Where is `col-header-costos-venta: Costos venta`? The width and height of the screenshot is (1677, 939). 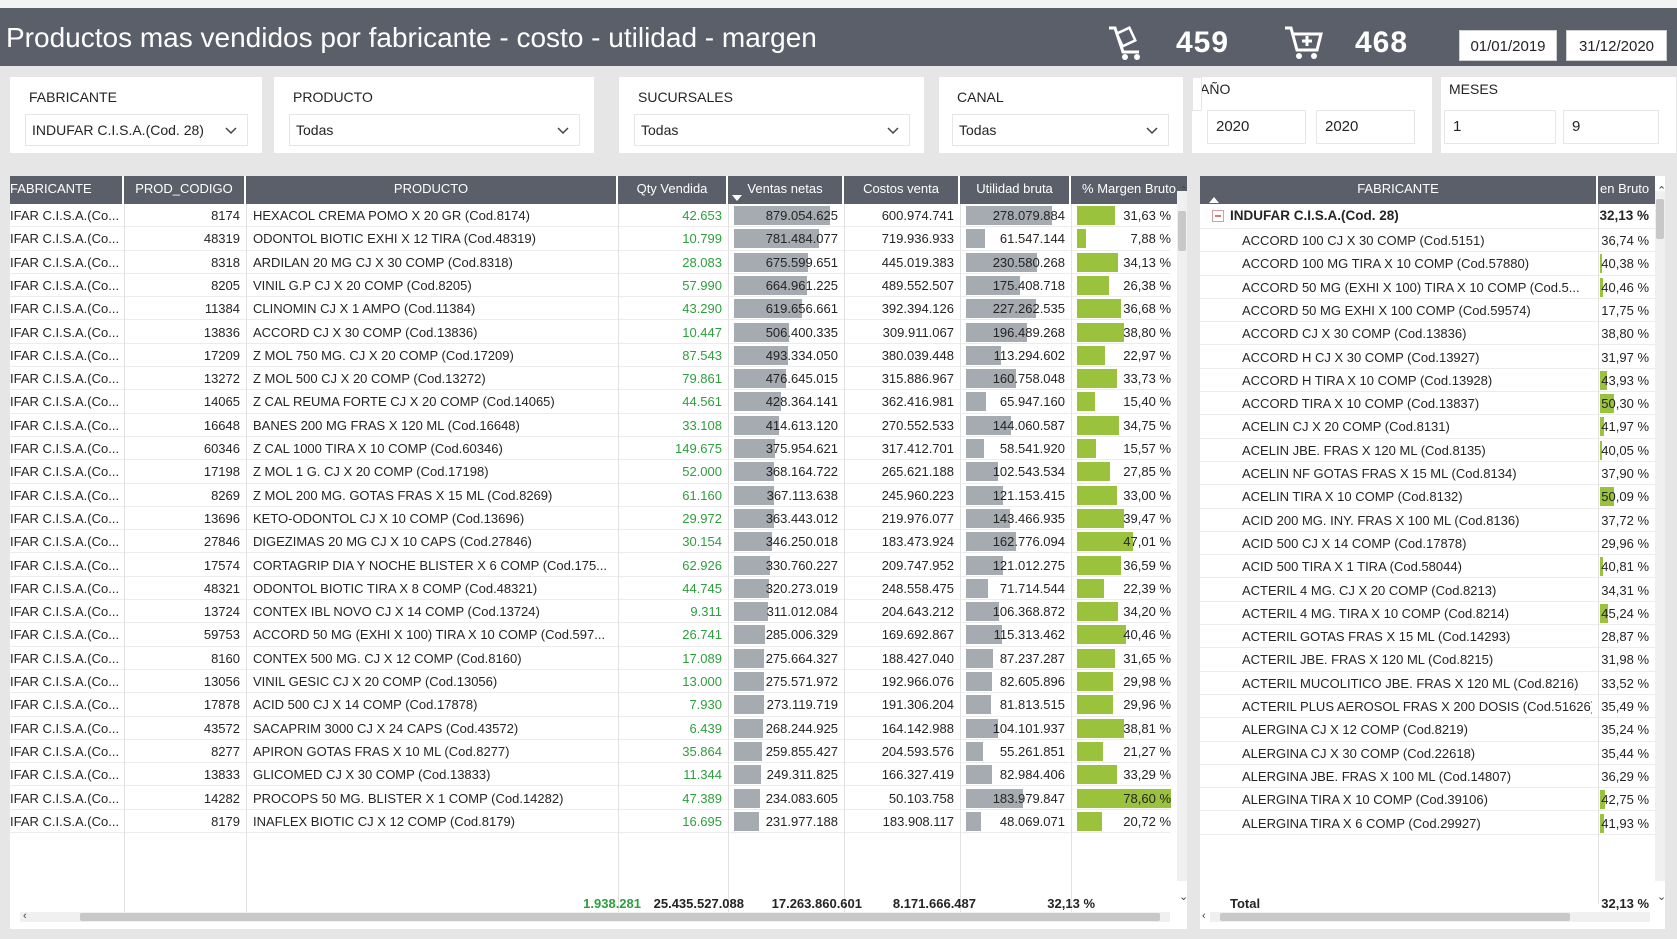
col-header-costos-venta: Costos venta is located at coordinates (902, 190).